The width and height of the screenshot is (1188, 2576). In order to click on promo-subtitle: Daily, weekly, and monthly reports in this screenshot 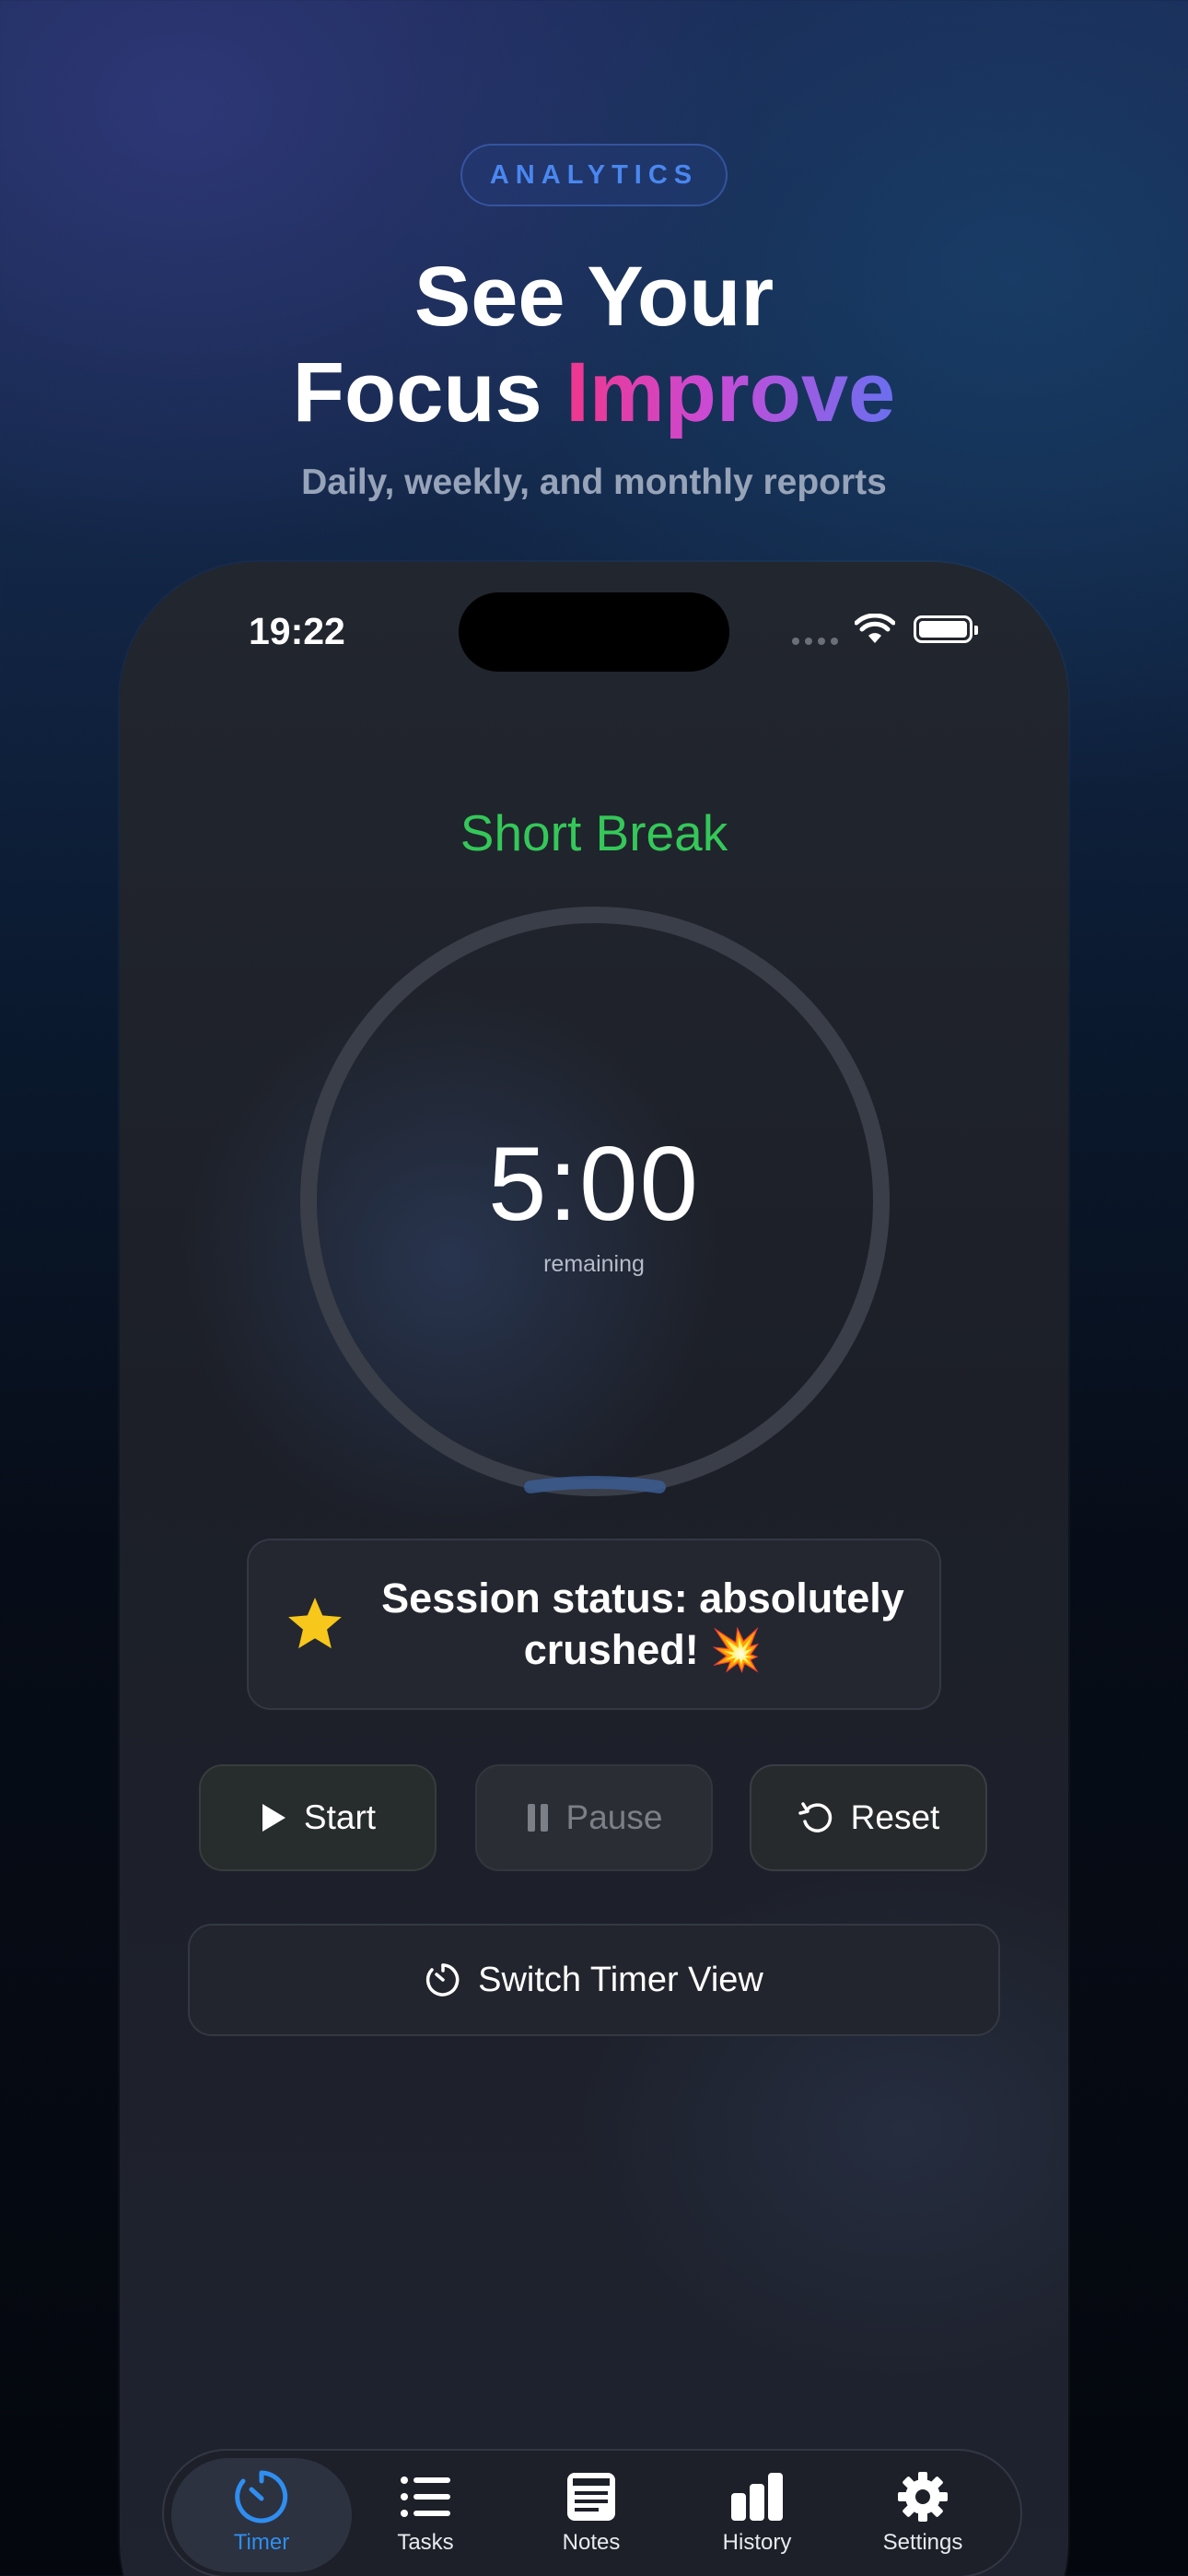, I will do `click(594, 482)`.